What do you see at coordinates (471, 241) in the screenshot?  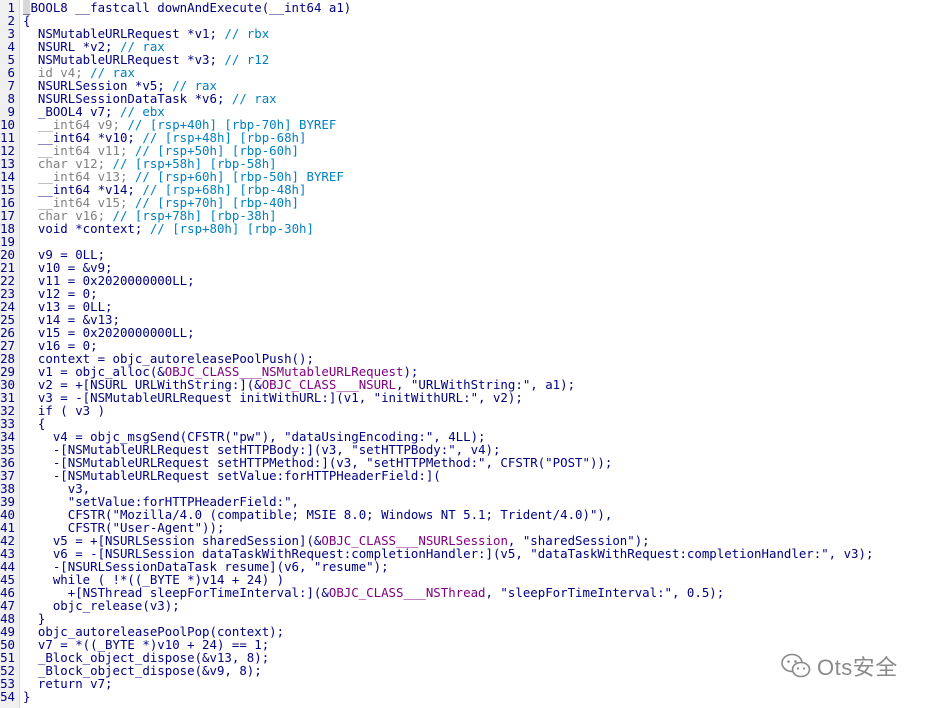 I see `code-line: 19` at bounding box center [471, 241].